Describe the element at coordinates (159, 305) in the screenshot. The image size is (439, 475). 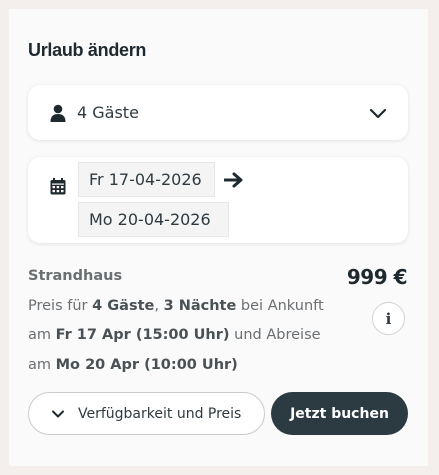
I see `summary-text-part: ,` at that location.